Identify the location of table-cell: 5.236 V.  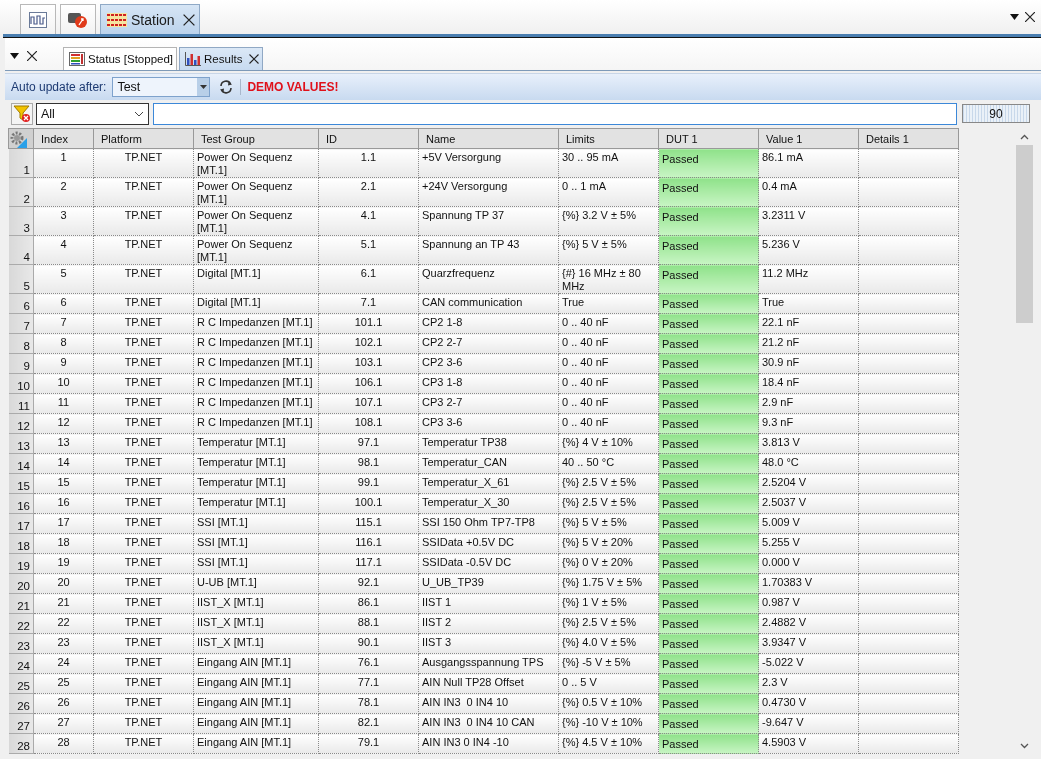
(808, 250).